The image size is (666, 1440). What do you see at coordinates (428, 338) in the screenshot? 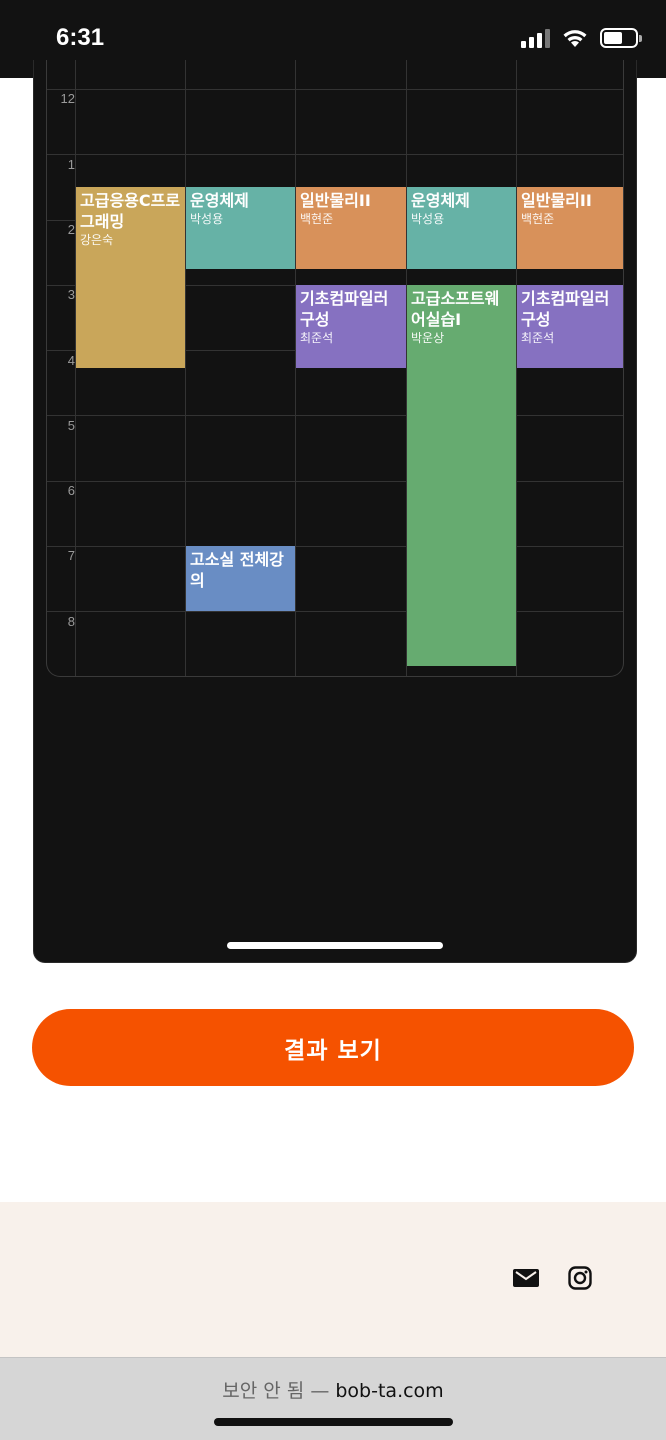
I see `course-professor: 박운상` at bounding box center [428, 338].